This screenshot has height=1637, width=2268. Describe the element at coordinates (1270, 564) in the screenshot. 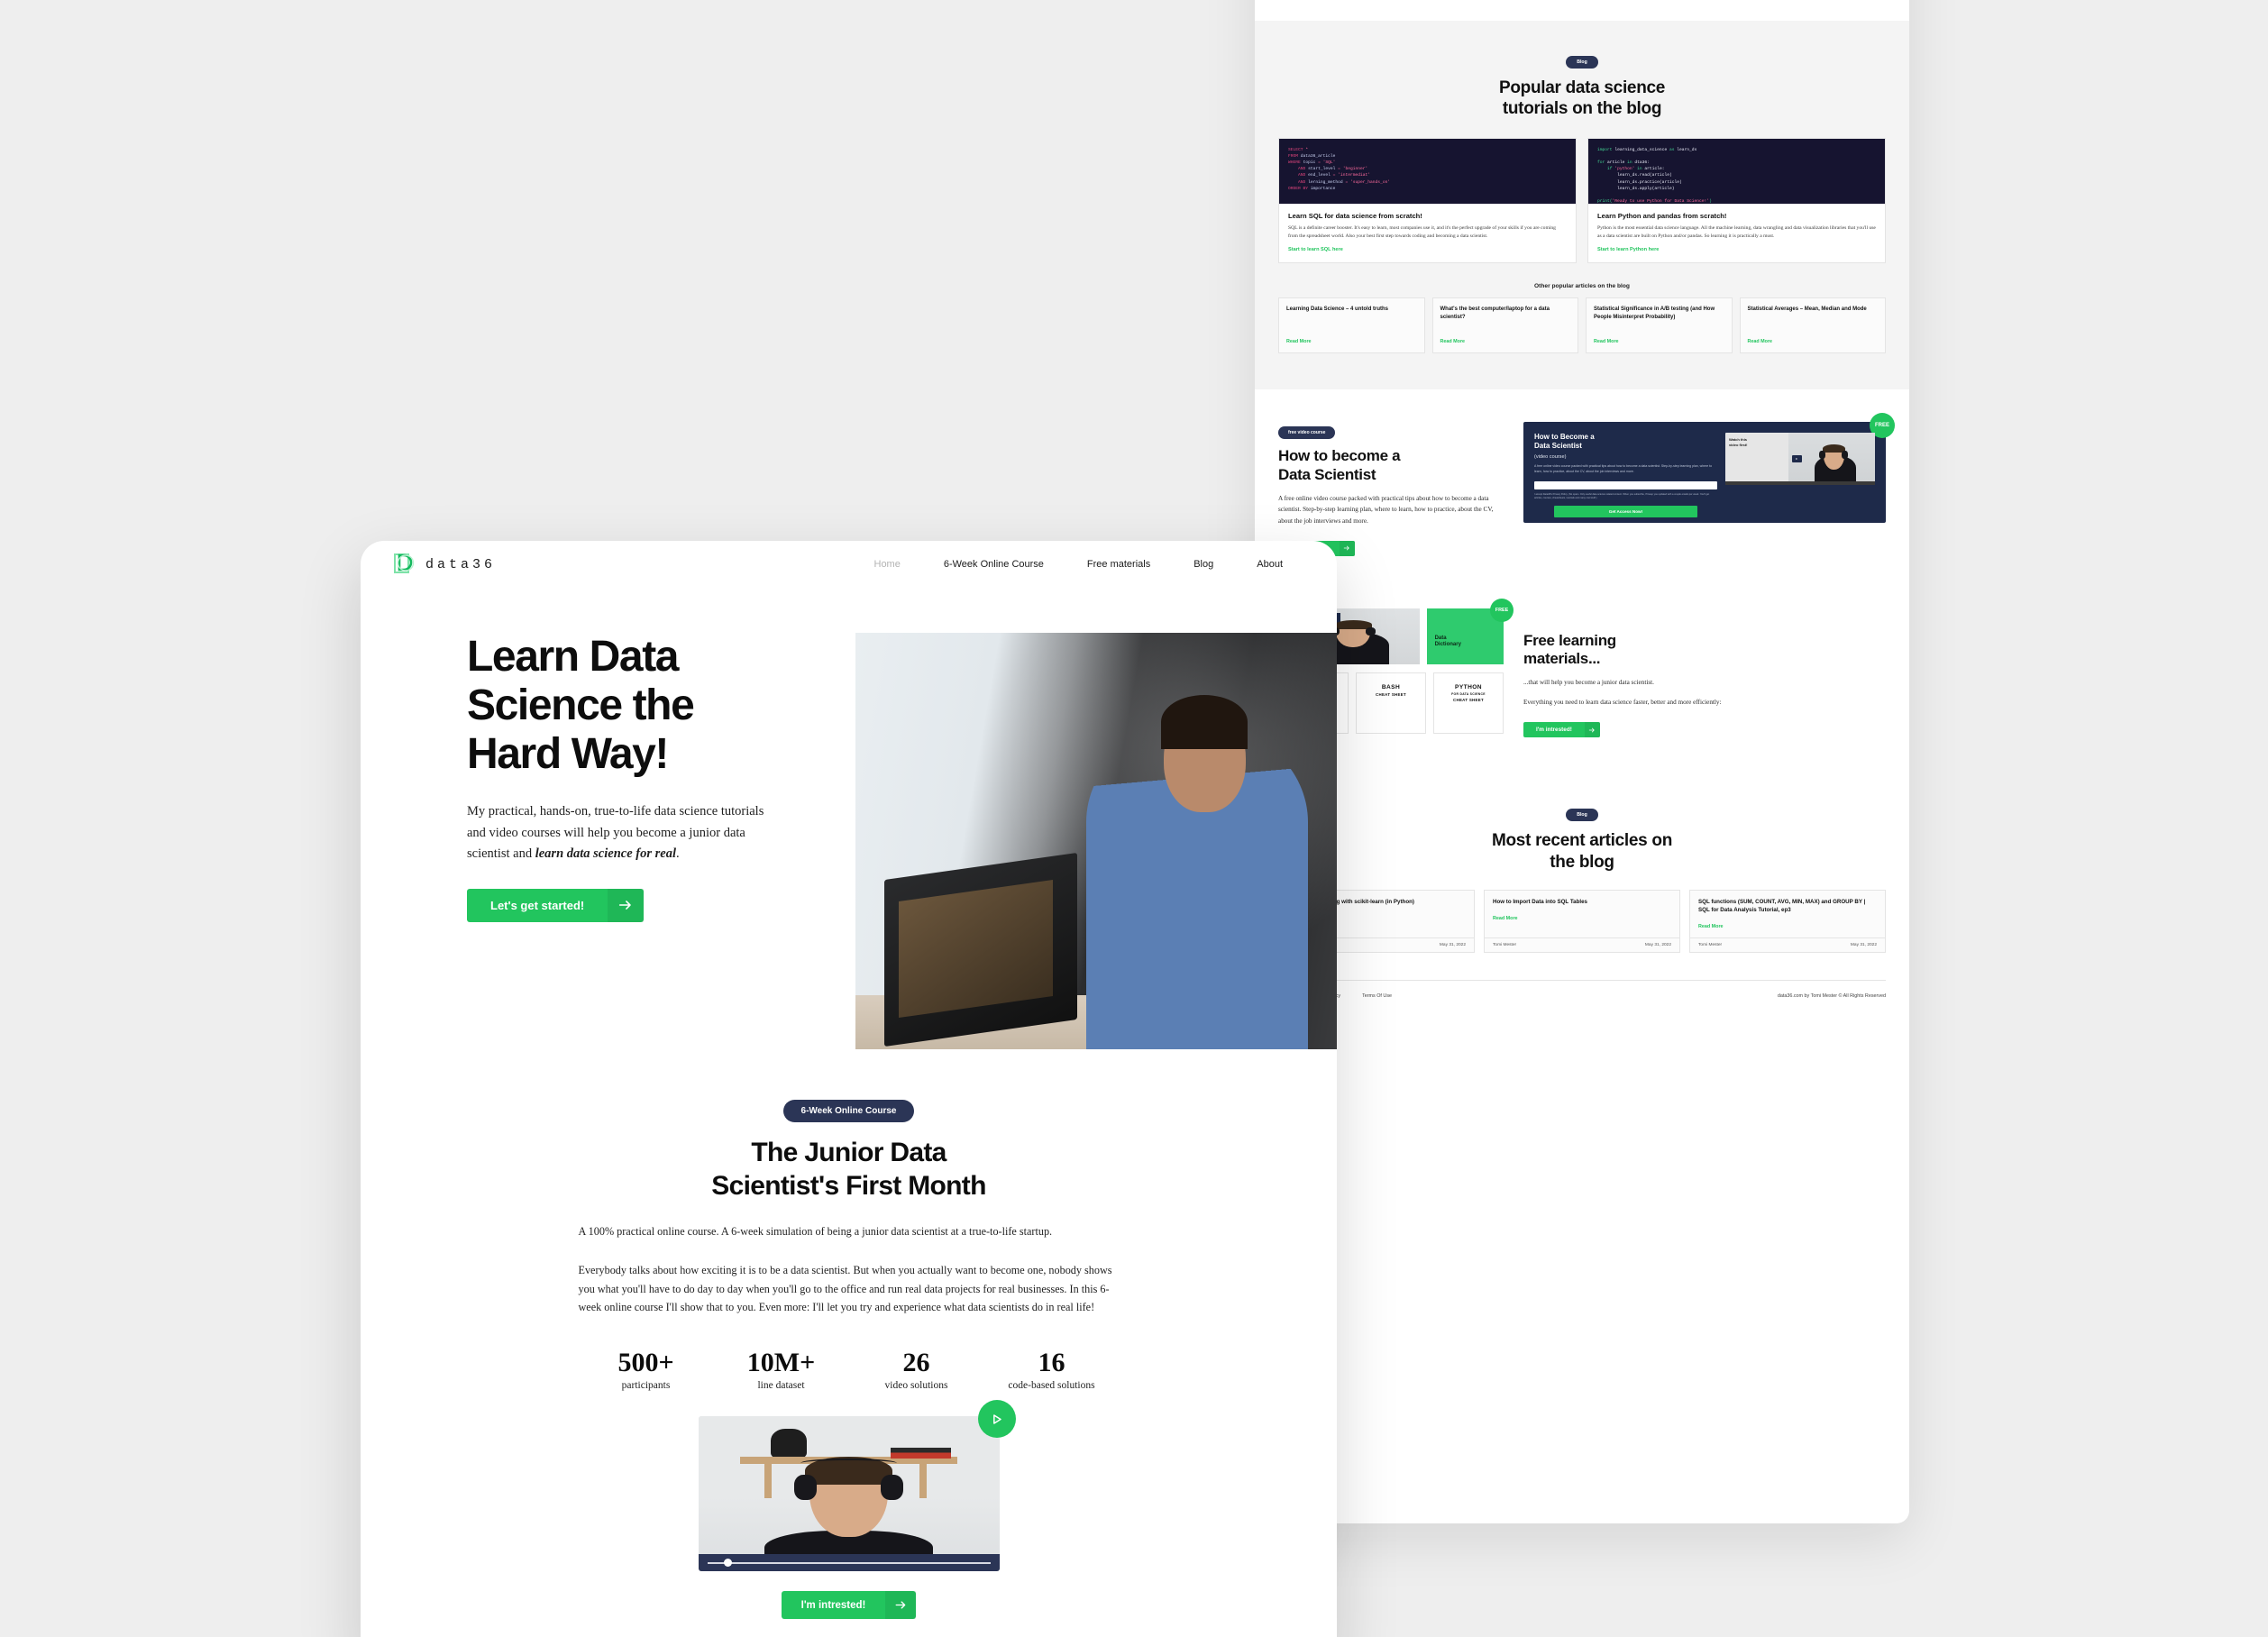

I see `nav-item-about: About` at that location.